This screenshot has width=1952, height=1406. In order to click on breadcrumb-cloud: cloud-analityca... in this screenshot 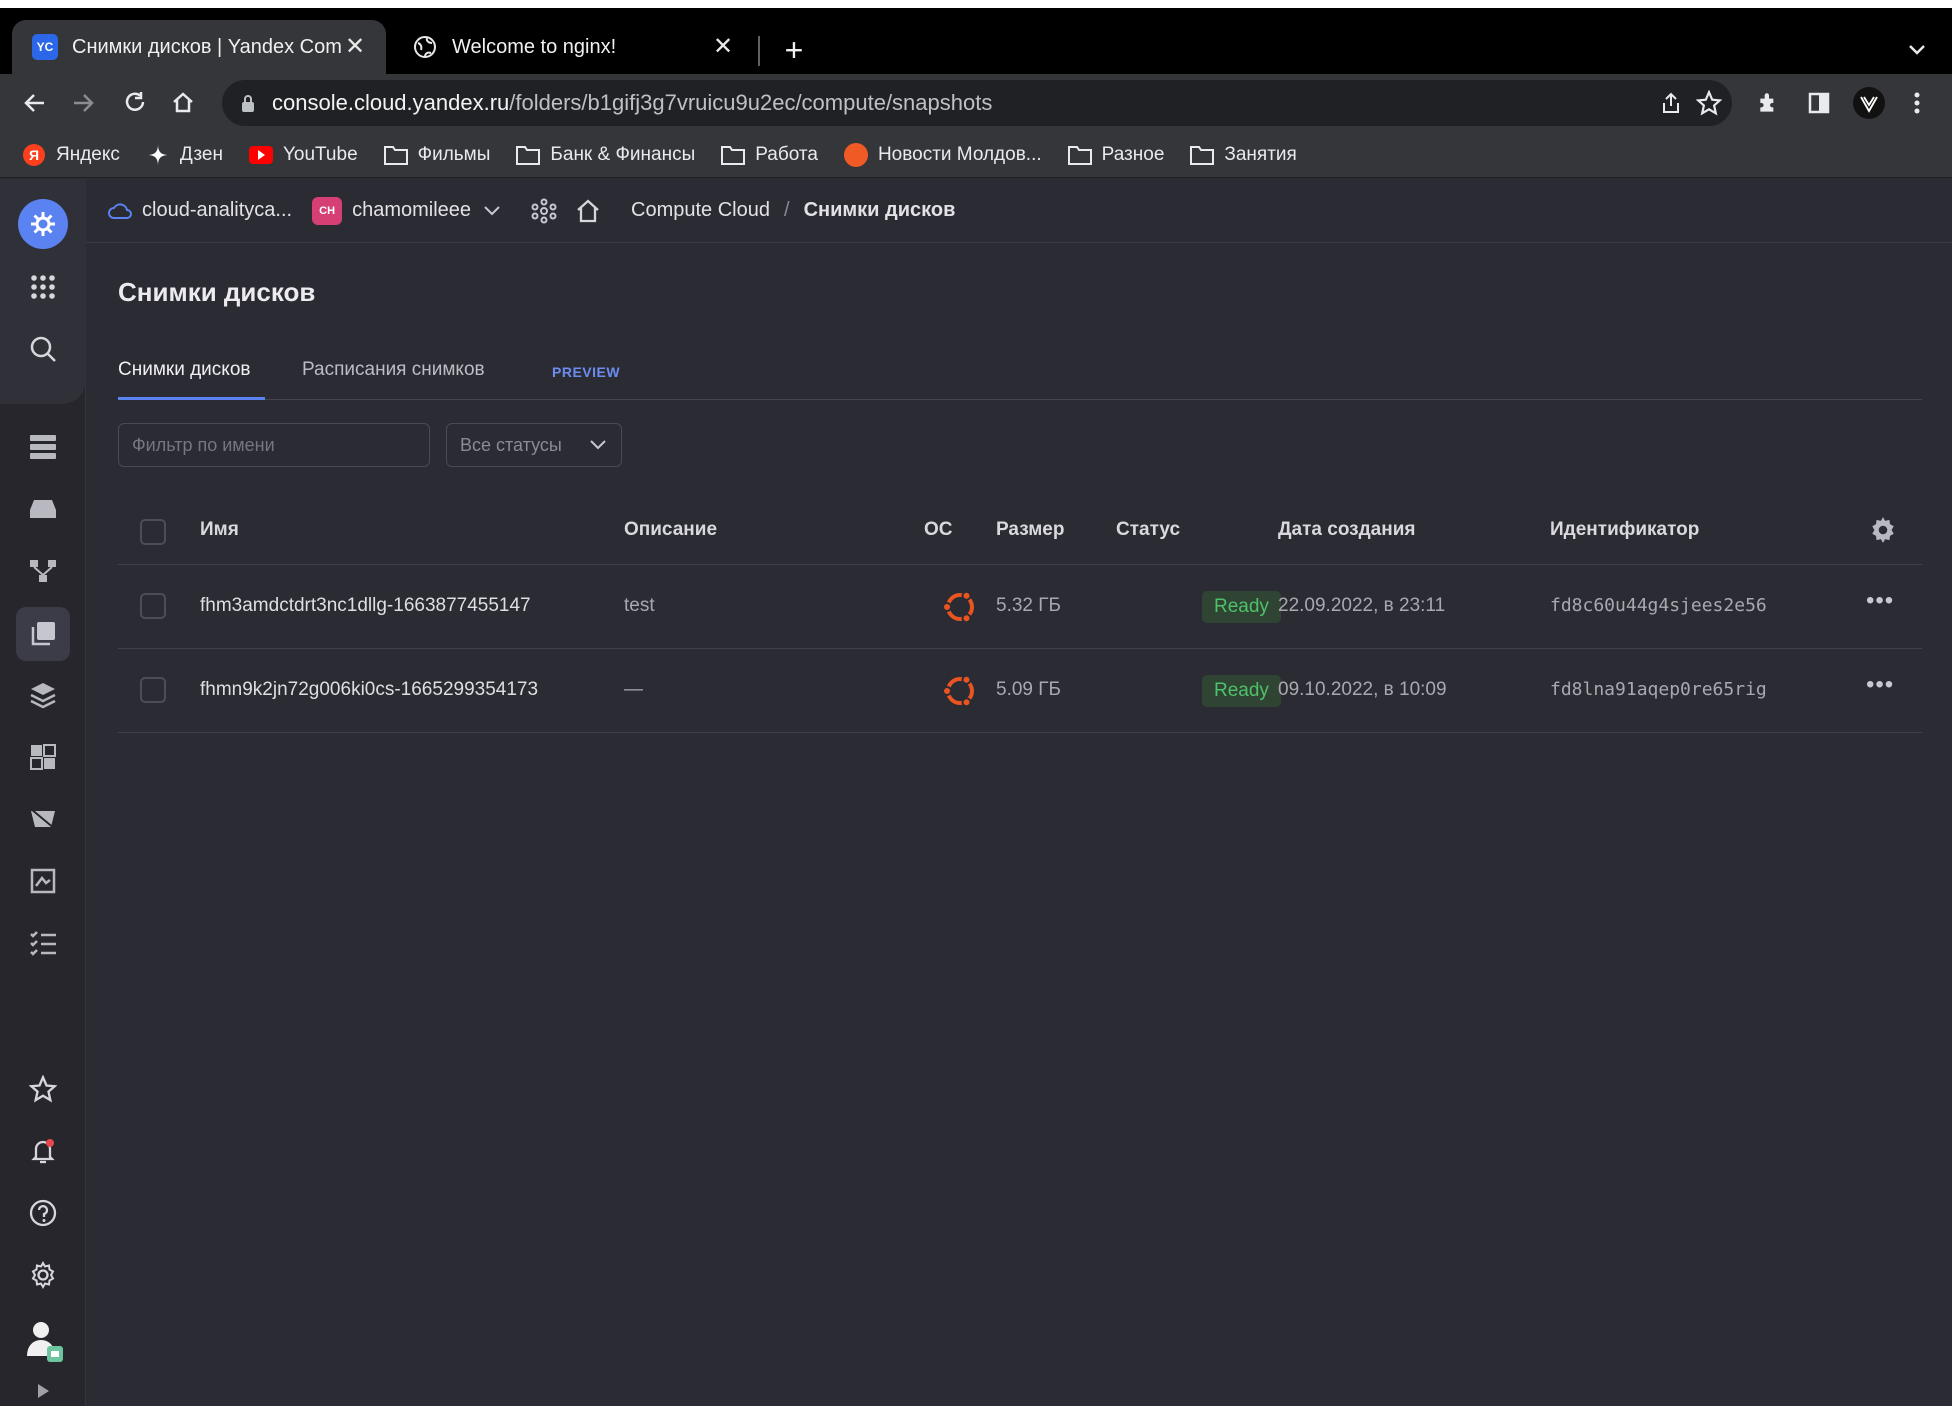, I will do `click(200, 210)`.